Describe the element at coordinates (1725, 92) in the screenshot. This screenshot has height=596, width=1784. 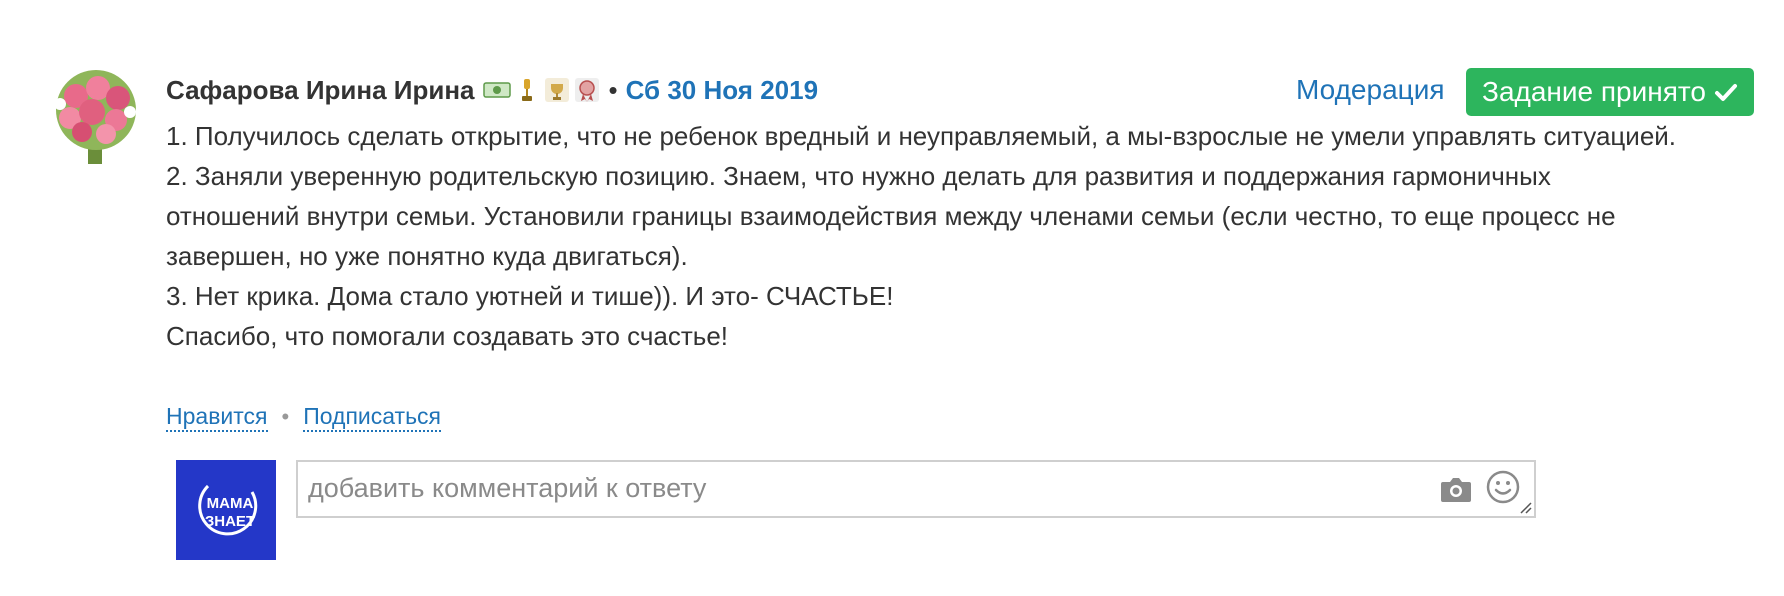
I see `checkmark-icon` at that location.